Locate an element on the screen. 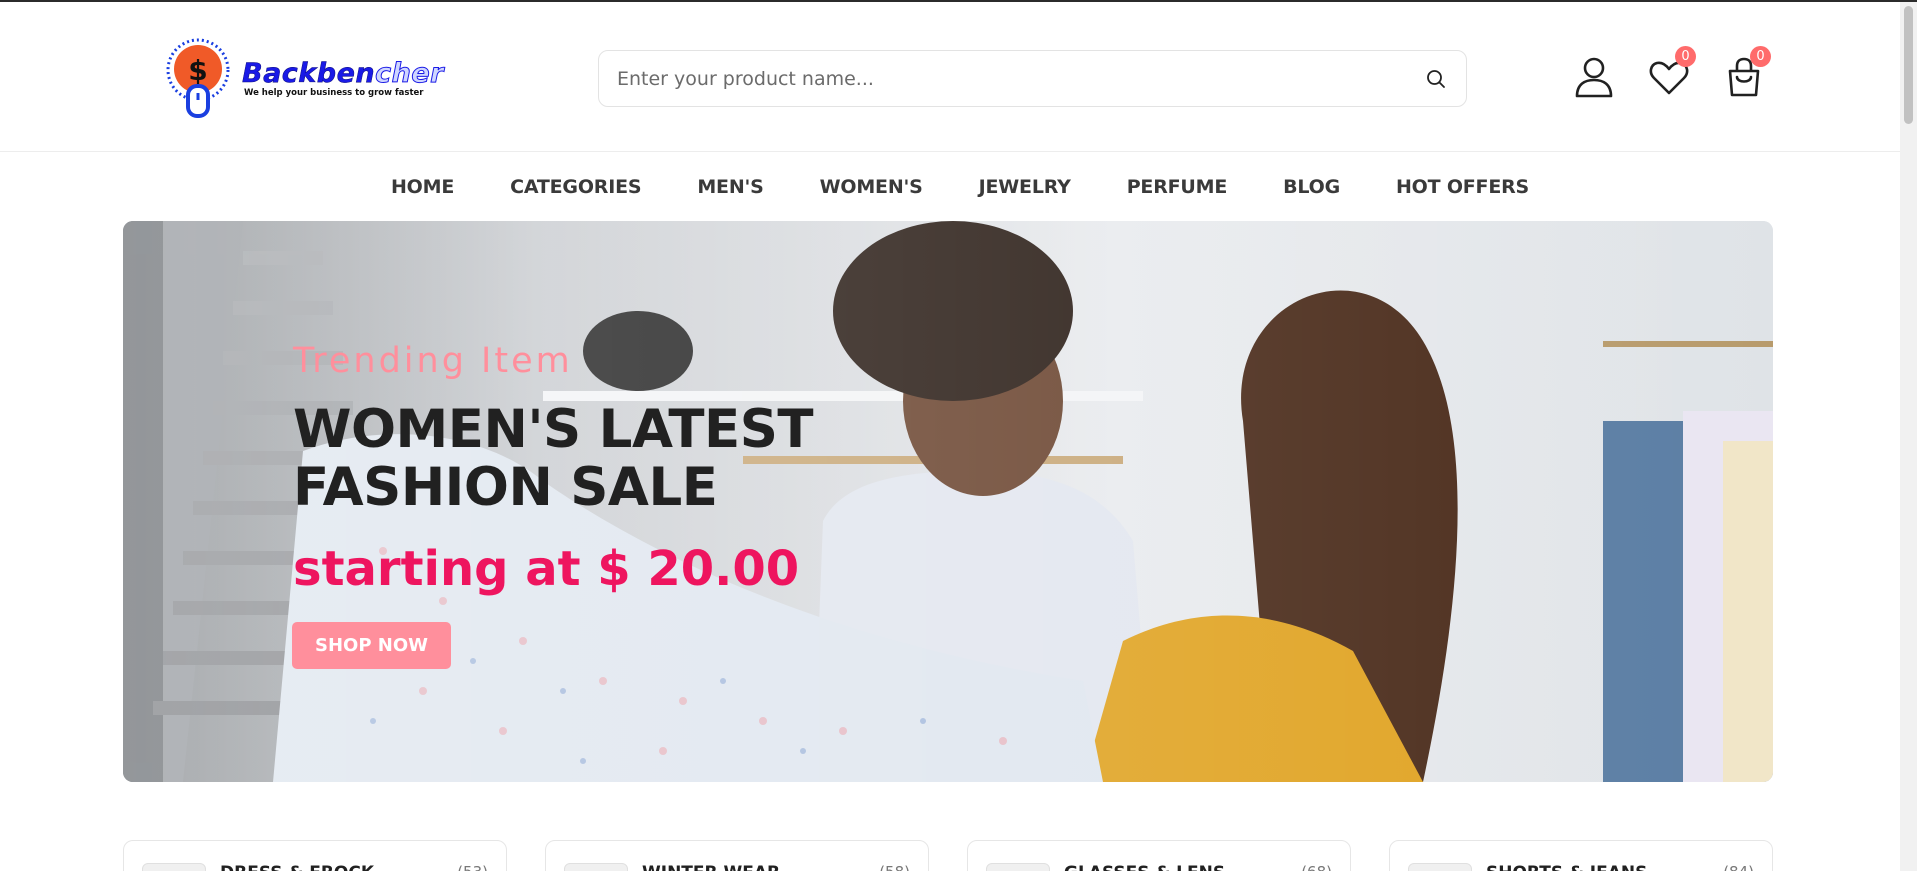 This screenshot has width=1917, height=871. search-bar is located at coordinates (1032, 78).